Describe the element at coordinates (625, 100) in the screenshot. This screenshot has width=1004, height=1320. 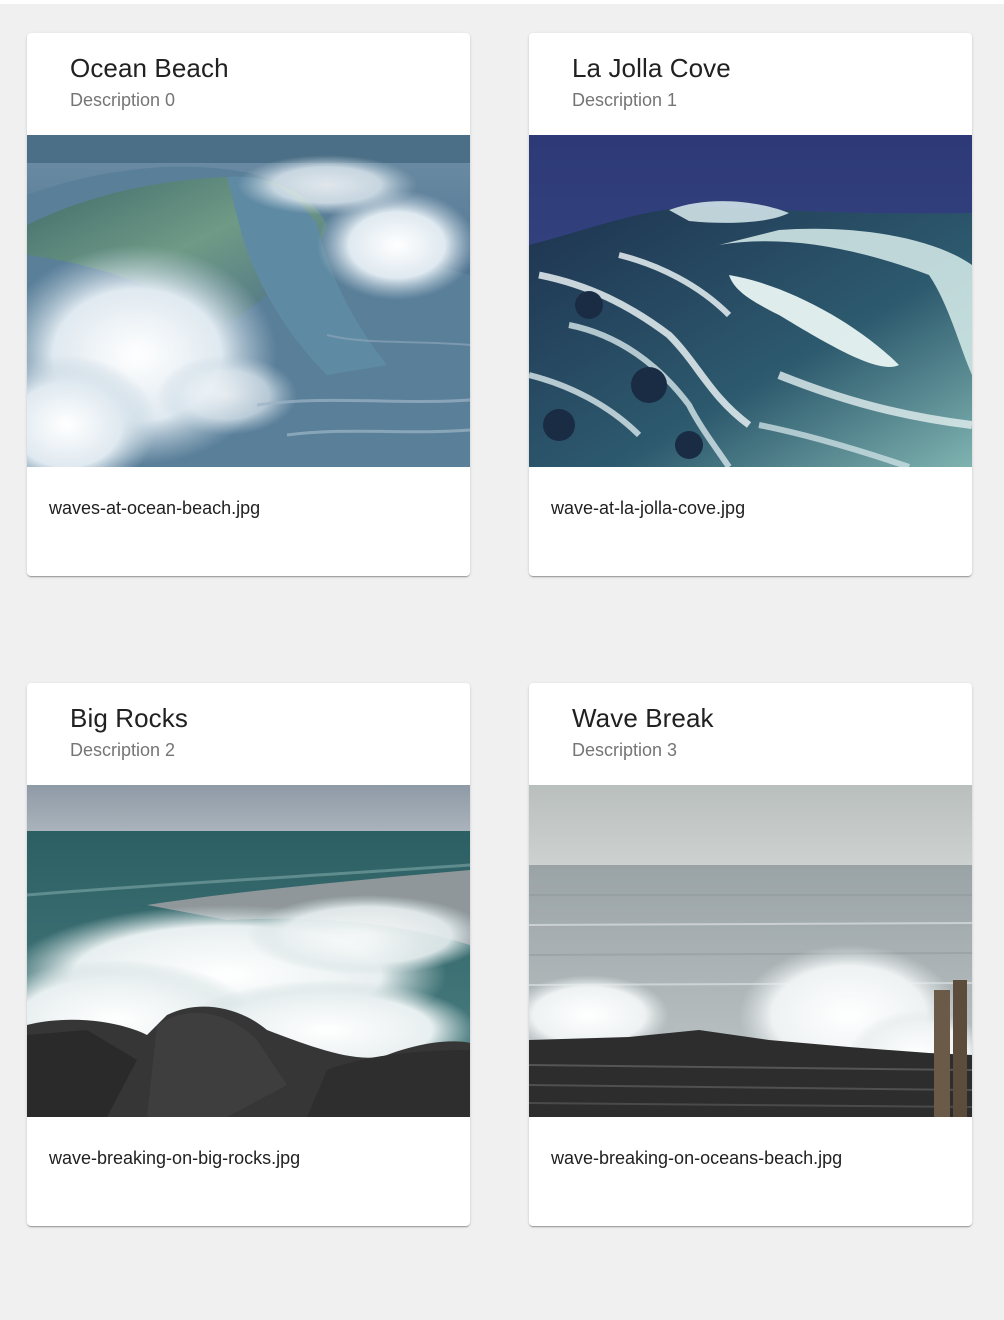
I see `card-subtitle: Description 1` at that location.